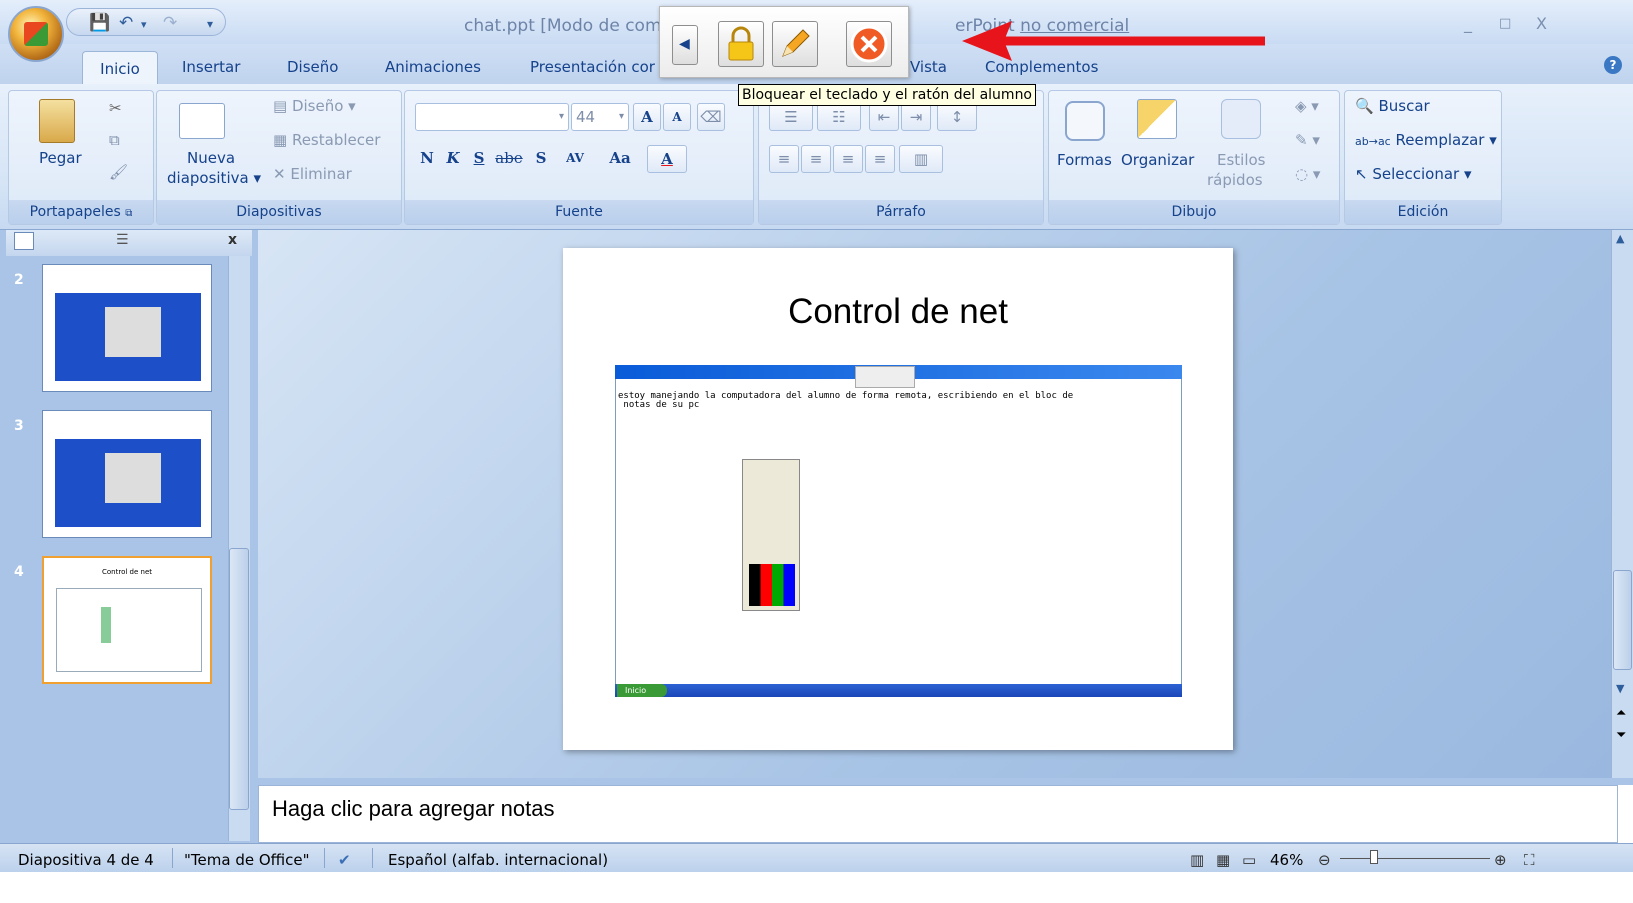  I want to click on justify-button: ≡, so click(880, 159).